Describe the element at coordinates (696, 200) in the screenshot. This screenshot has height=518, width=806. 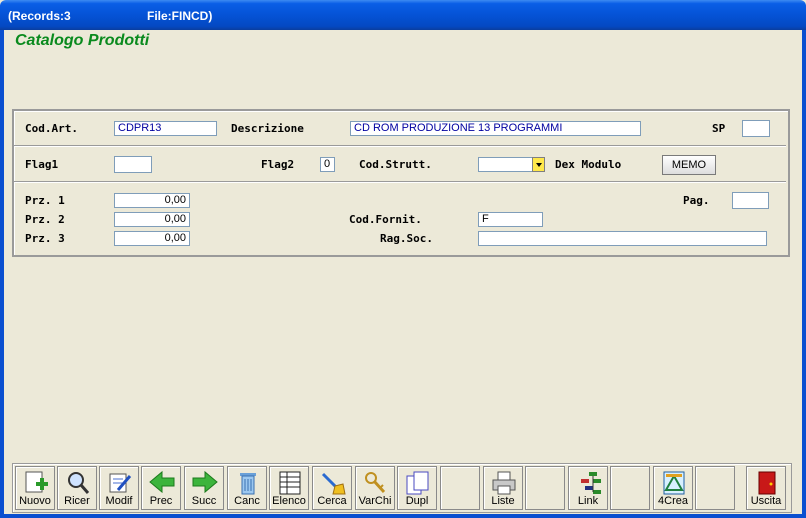
I see `pag-label: Pag.` at that location.